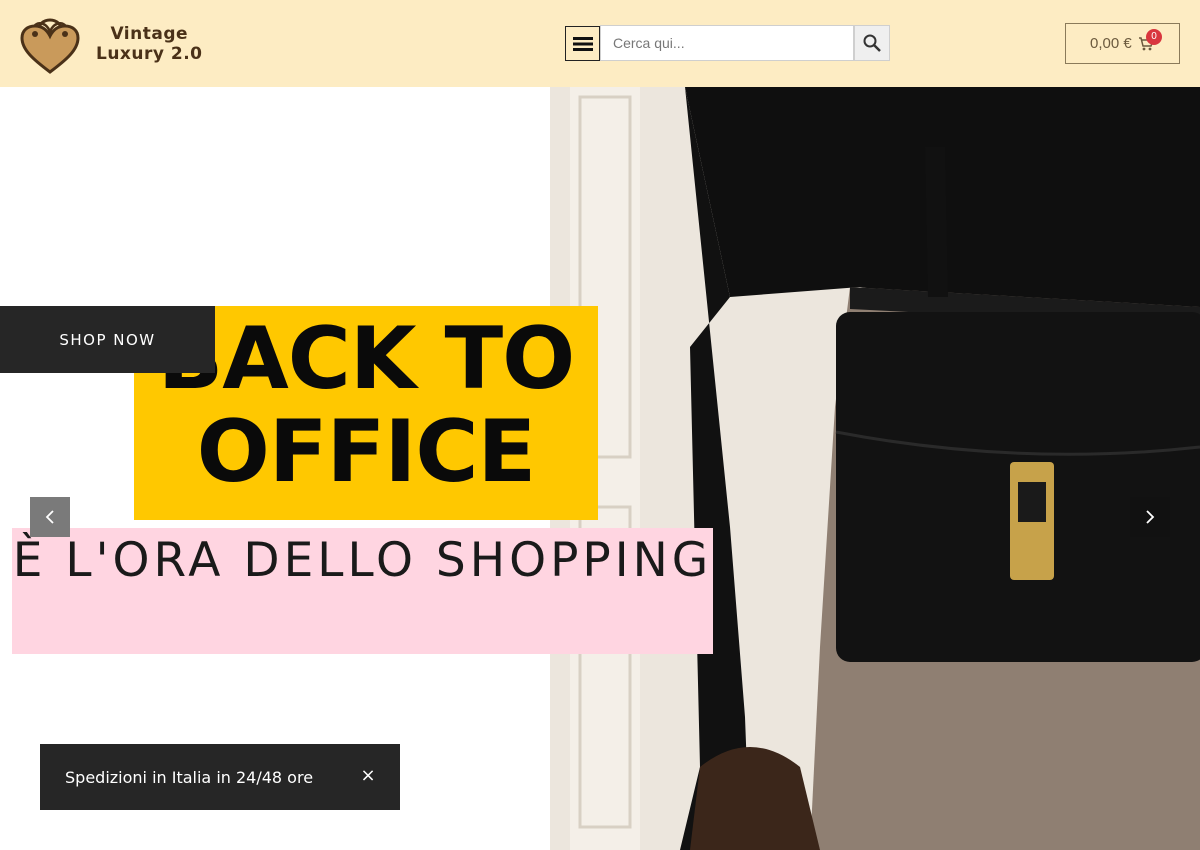 This screenshot has height=850, width=1200. Describe the element at coordinates (149, 54) in the screenshot. I see `brand-line-2: Luxury 2.0` at that location.